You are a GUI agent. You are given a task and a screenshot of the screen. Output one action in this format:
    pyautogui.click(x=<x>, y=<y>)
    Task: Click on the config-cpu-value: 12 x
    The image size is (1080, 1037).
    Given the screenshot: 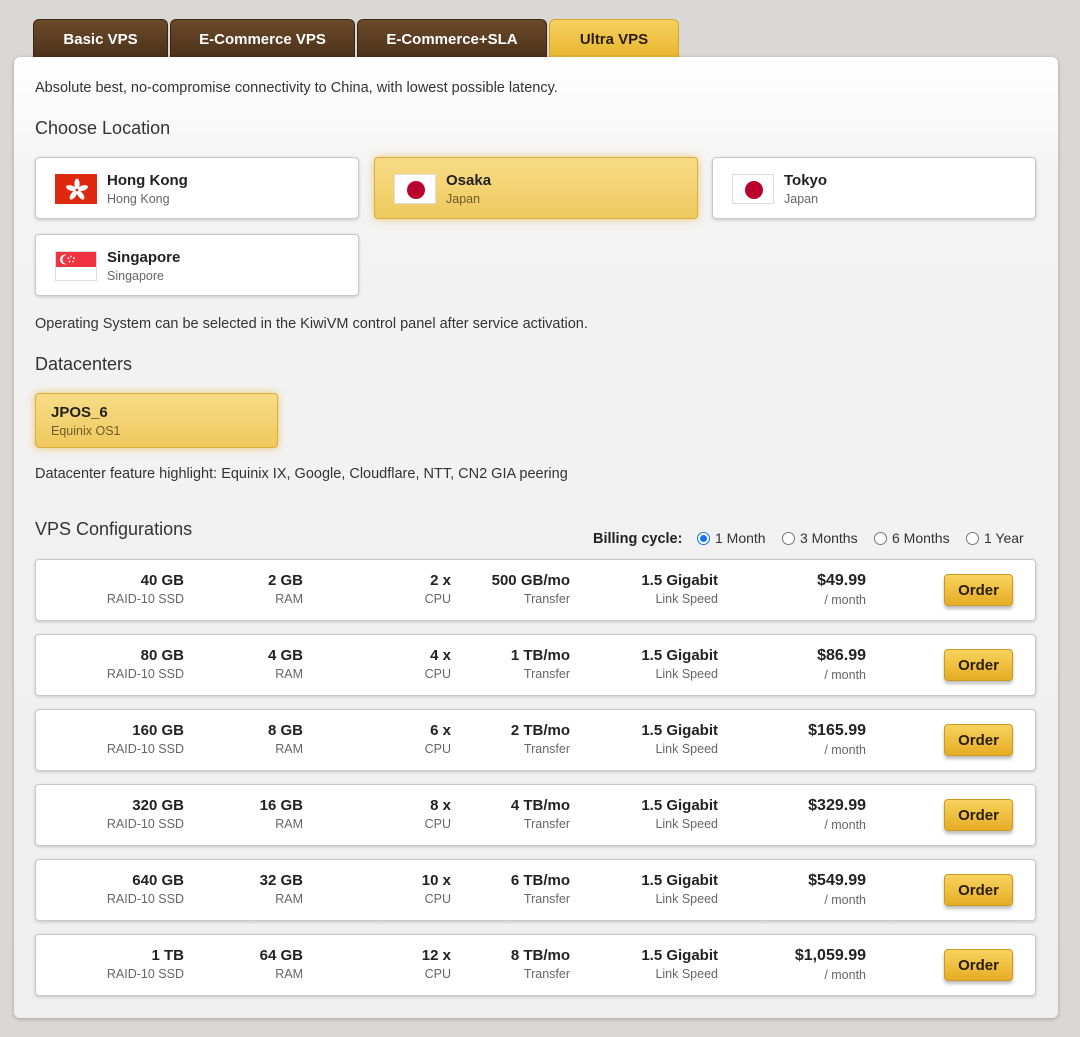 What is the action you would take?
    pyautogui.click(x=436, y=955)
    